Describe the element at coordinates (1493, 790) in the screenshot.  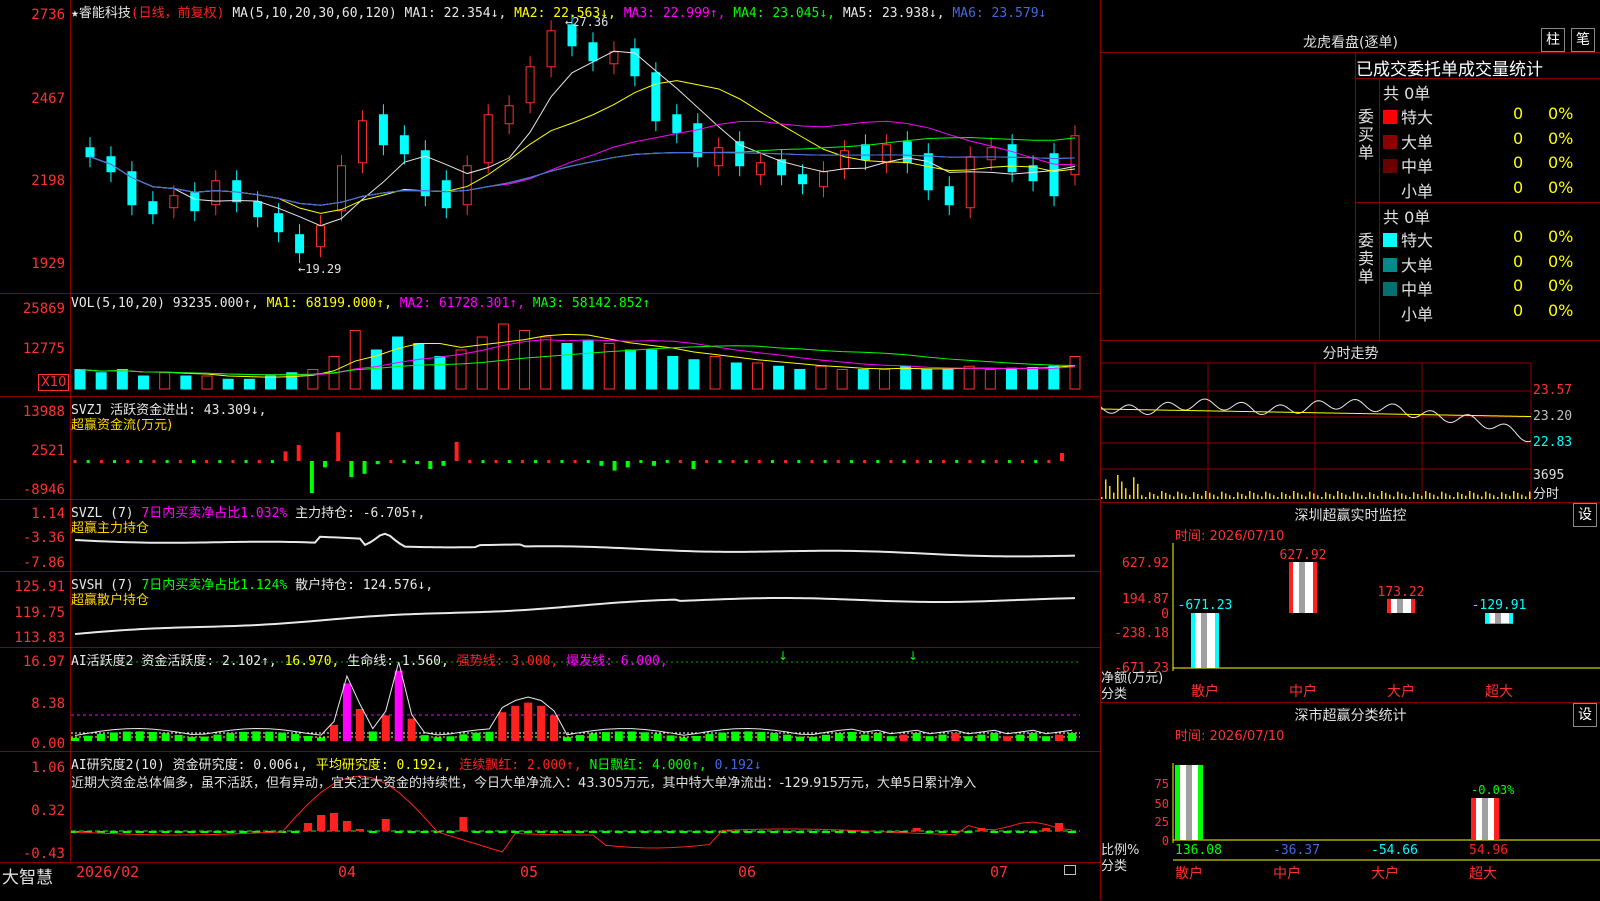
I see `fl-pct-label: -0.03%` at that location.